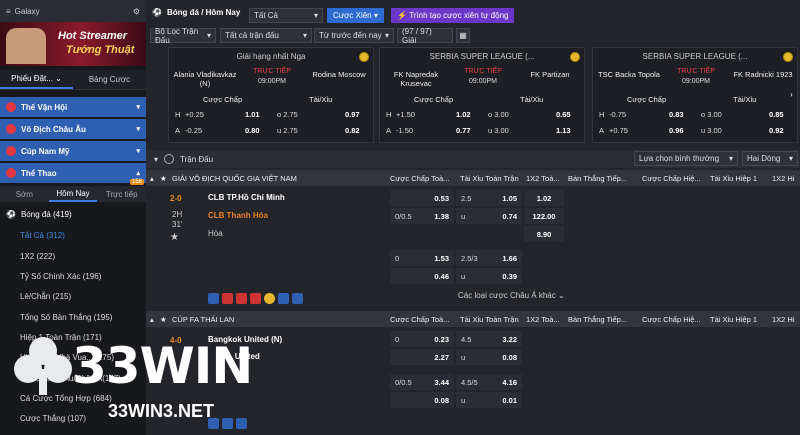 Image resolution: width=800 pixels, height=435 pixels. I want to click on chart-icon, so click(255, 298).